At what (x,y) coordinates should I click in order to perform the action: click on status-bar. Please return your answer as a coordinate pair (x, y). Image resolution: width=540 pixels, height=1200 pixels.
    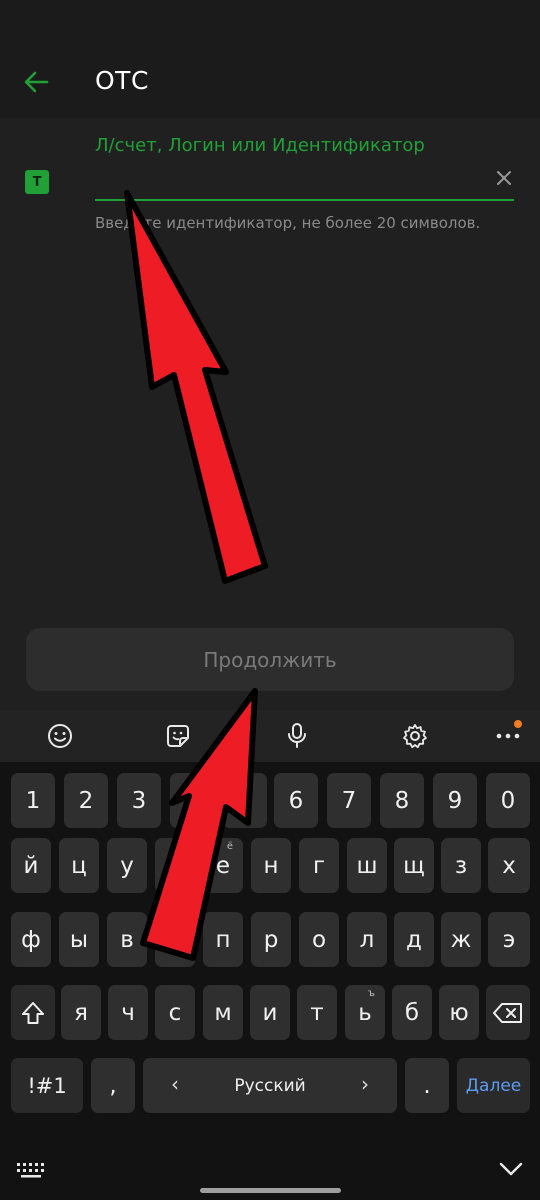
    Looking at the image, I should click on (270, 20).